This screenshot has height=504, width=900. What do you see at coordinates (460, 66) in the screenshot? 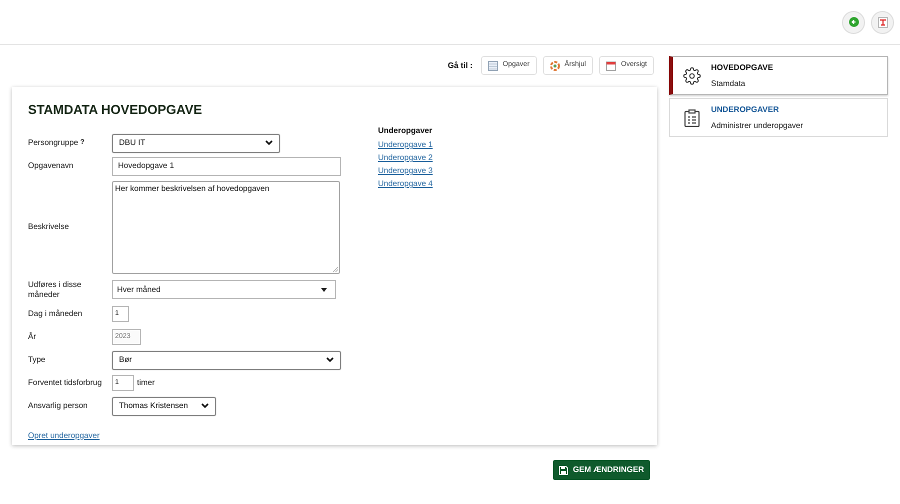
I see `goto-label: Gå til :` at bounding box center [460, 66].